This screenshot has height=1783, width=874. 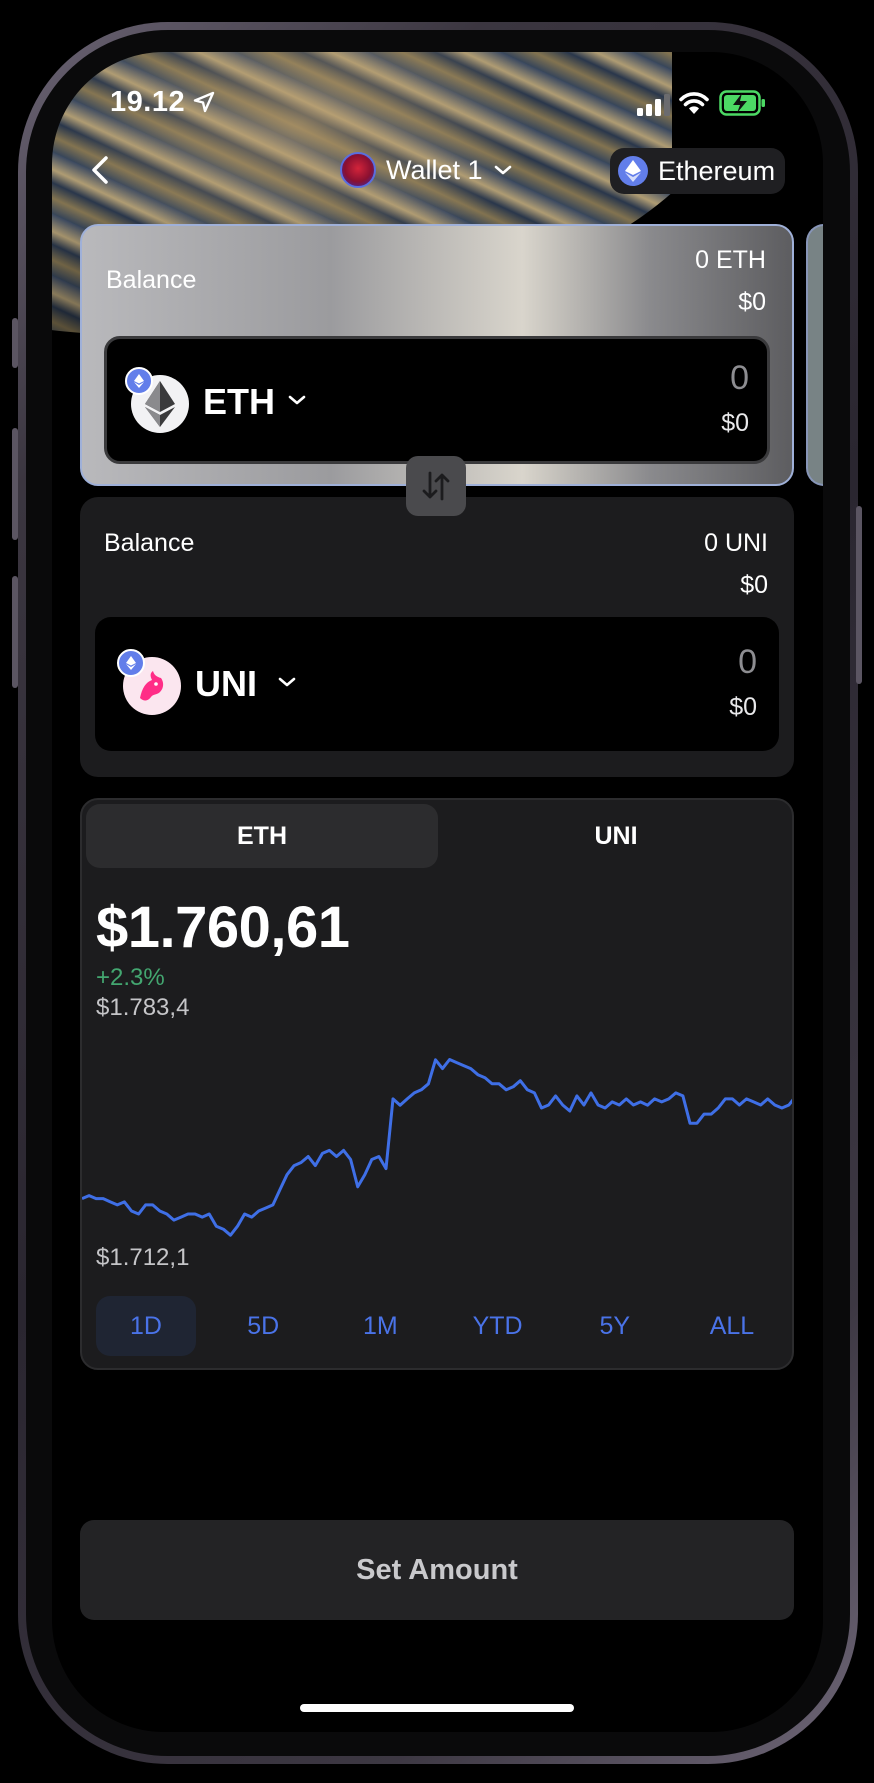 I want to click on from-balance-token: 0 ETH, so click(x=730, y=260).